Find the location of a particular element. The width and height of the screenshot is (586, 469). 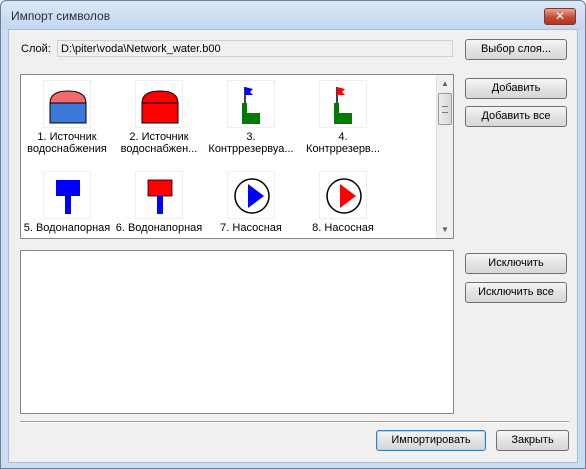

close-button: Закрыть is located at coordinates (532, 440).